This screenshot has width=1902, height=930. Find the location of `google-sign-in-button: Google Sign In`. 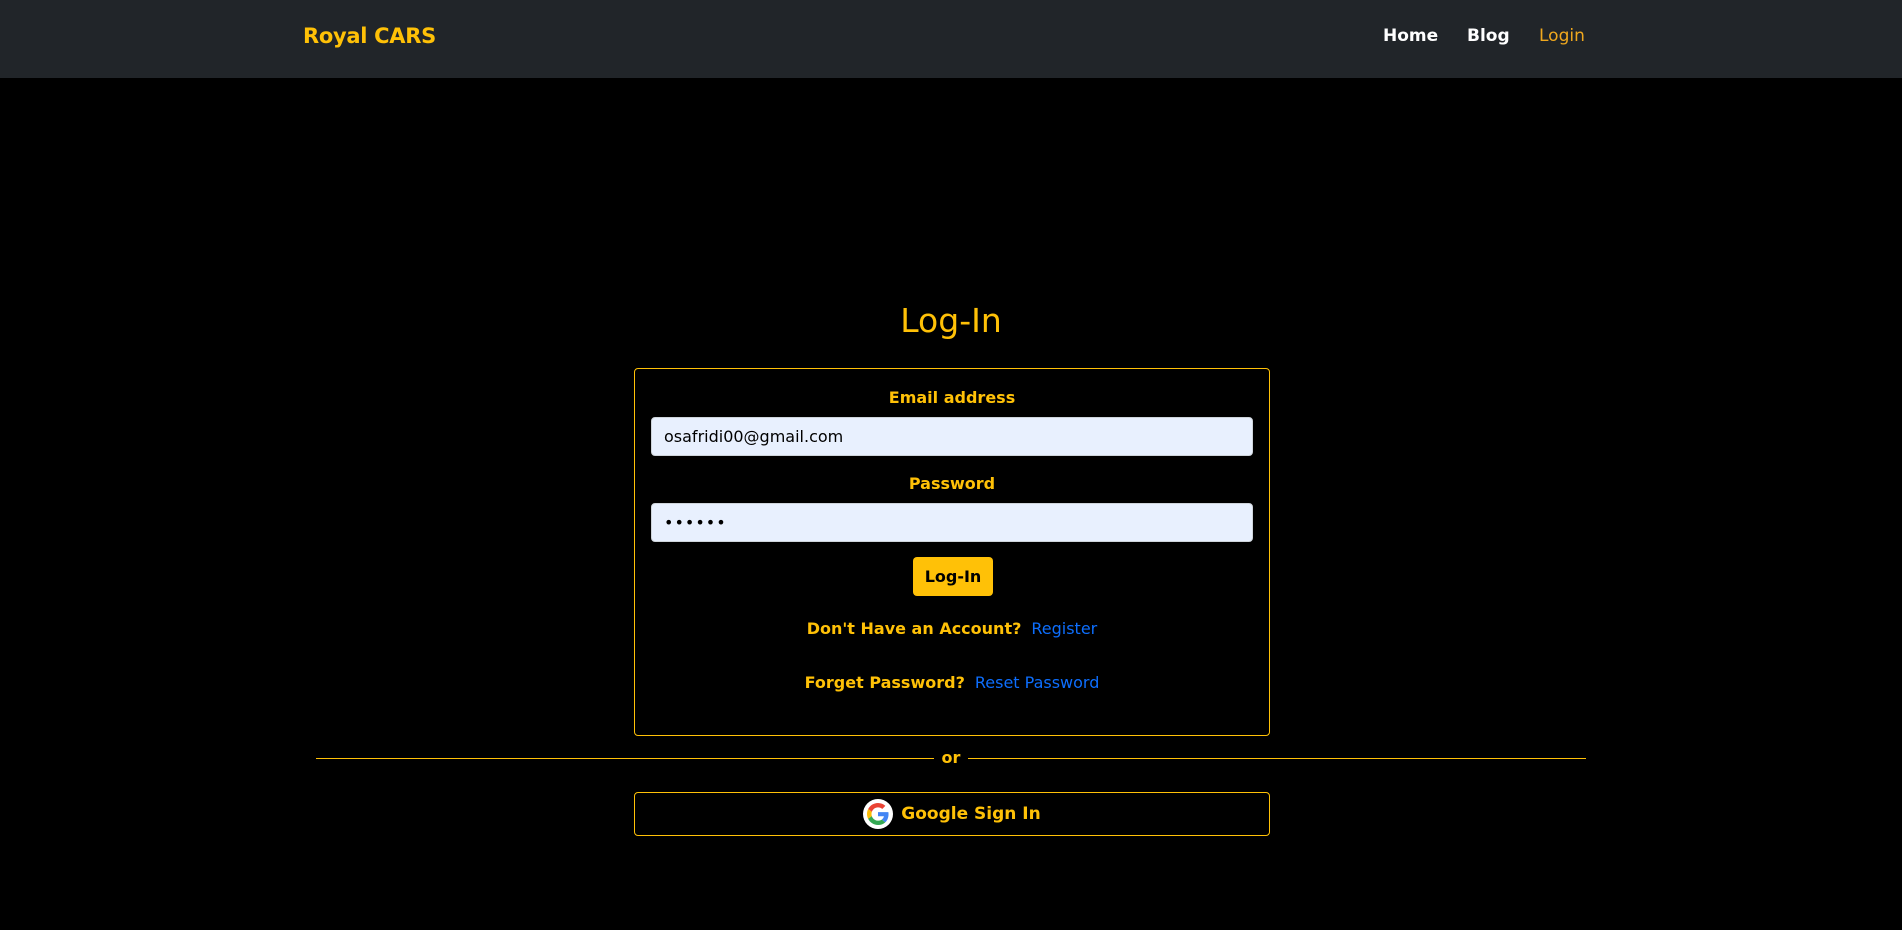

google-sign-in-button: Google Sign In is located at coordinates (952, 814).